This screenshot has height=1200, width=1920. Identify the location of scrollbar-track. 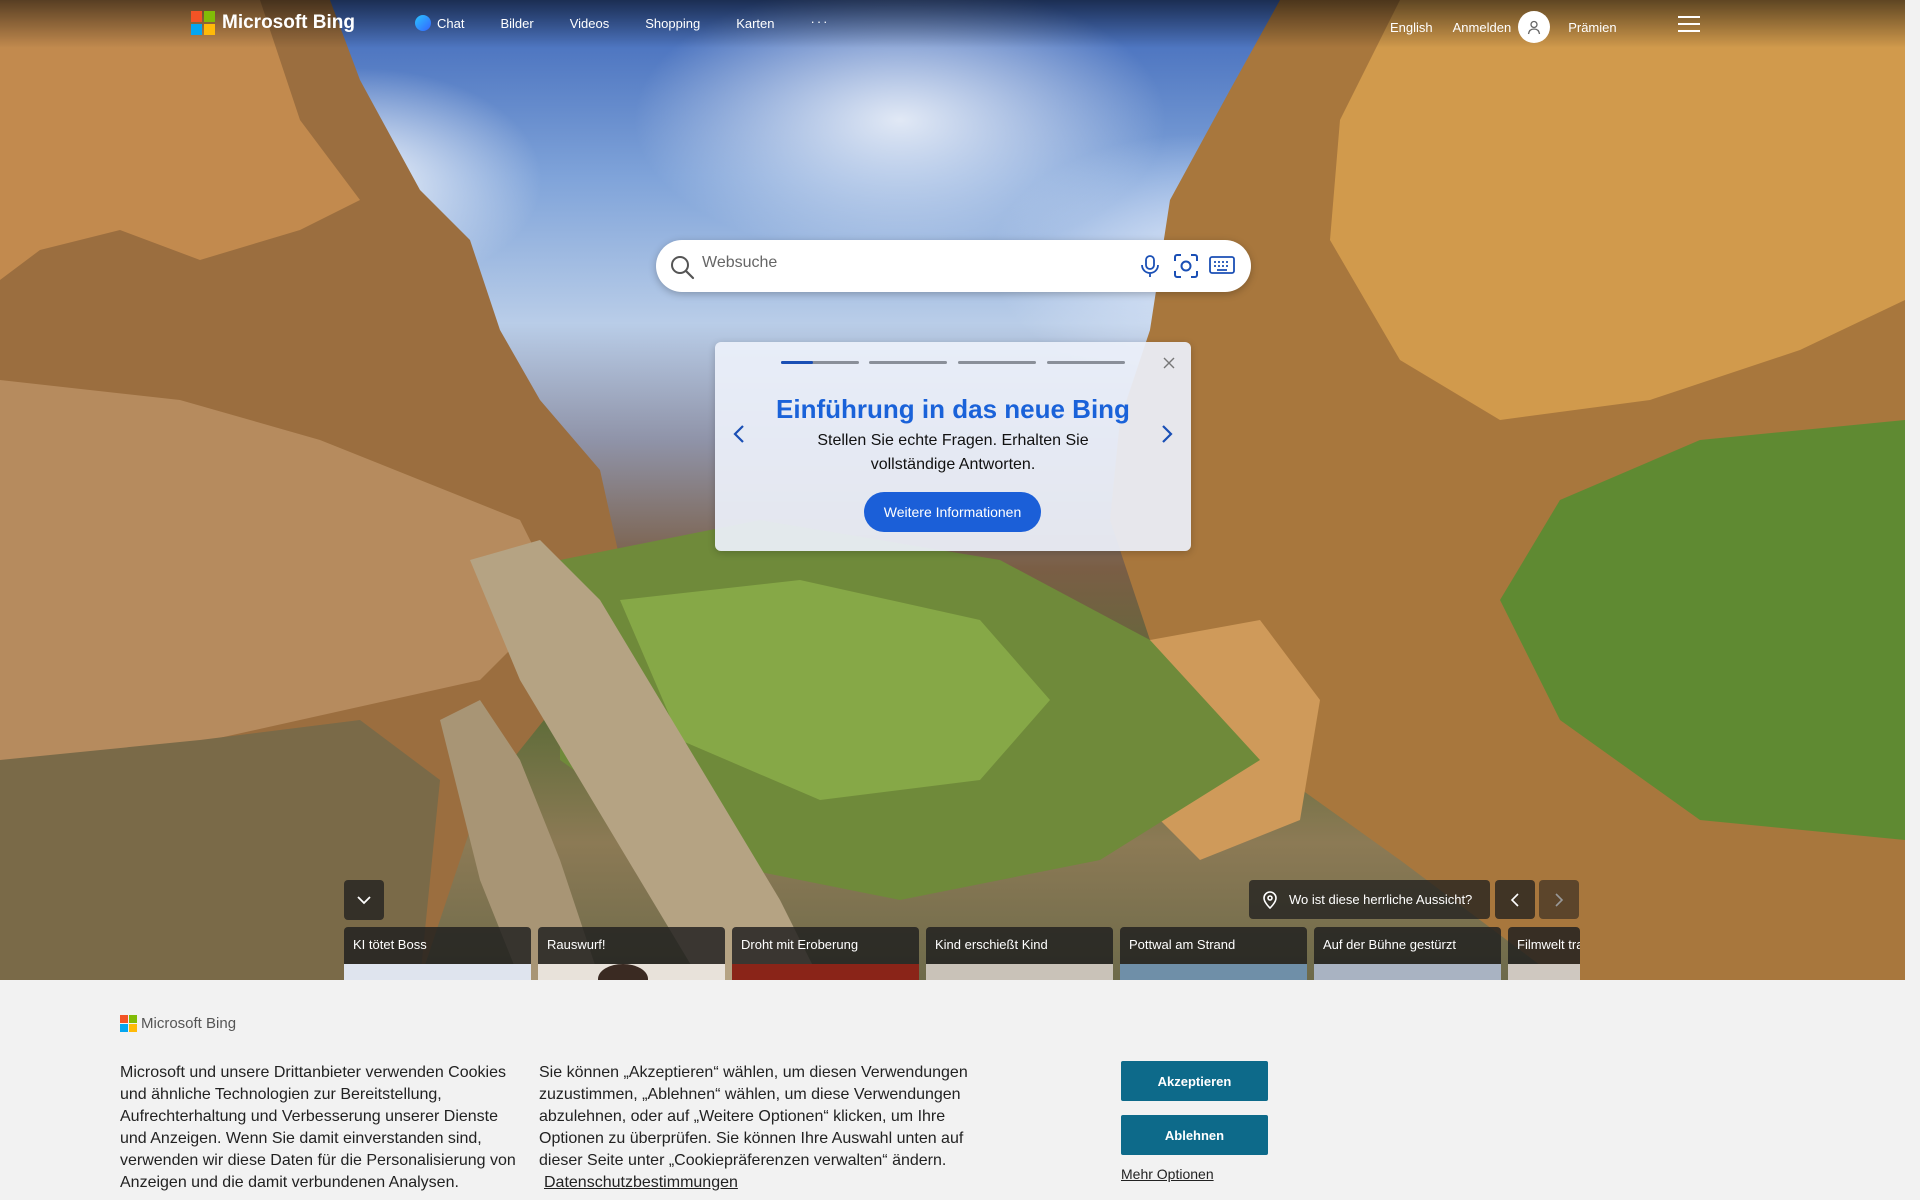
(1912, 490).